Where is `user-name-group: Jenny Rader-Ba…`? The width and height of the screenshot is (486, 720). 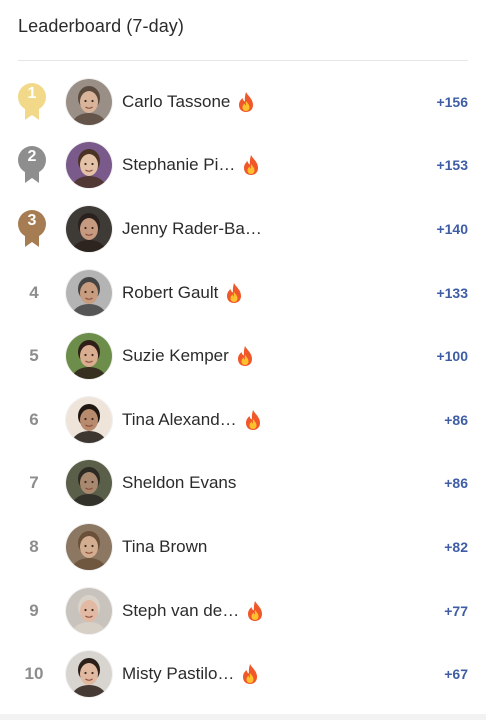
user-name-group: Jenny Rader-Ba… is located at coordinates (192, 229).